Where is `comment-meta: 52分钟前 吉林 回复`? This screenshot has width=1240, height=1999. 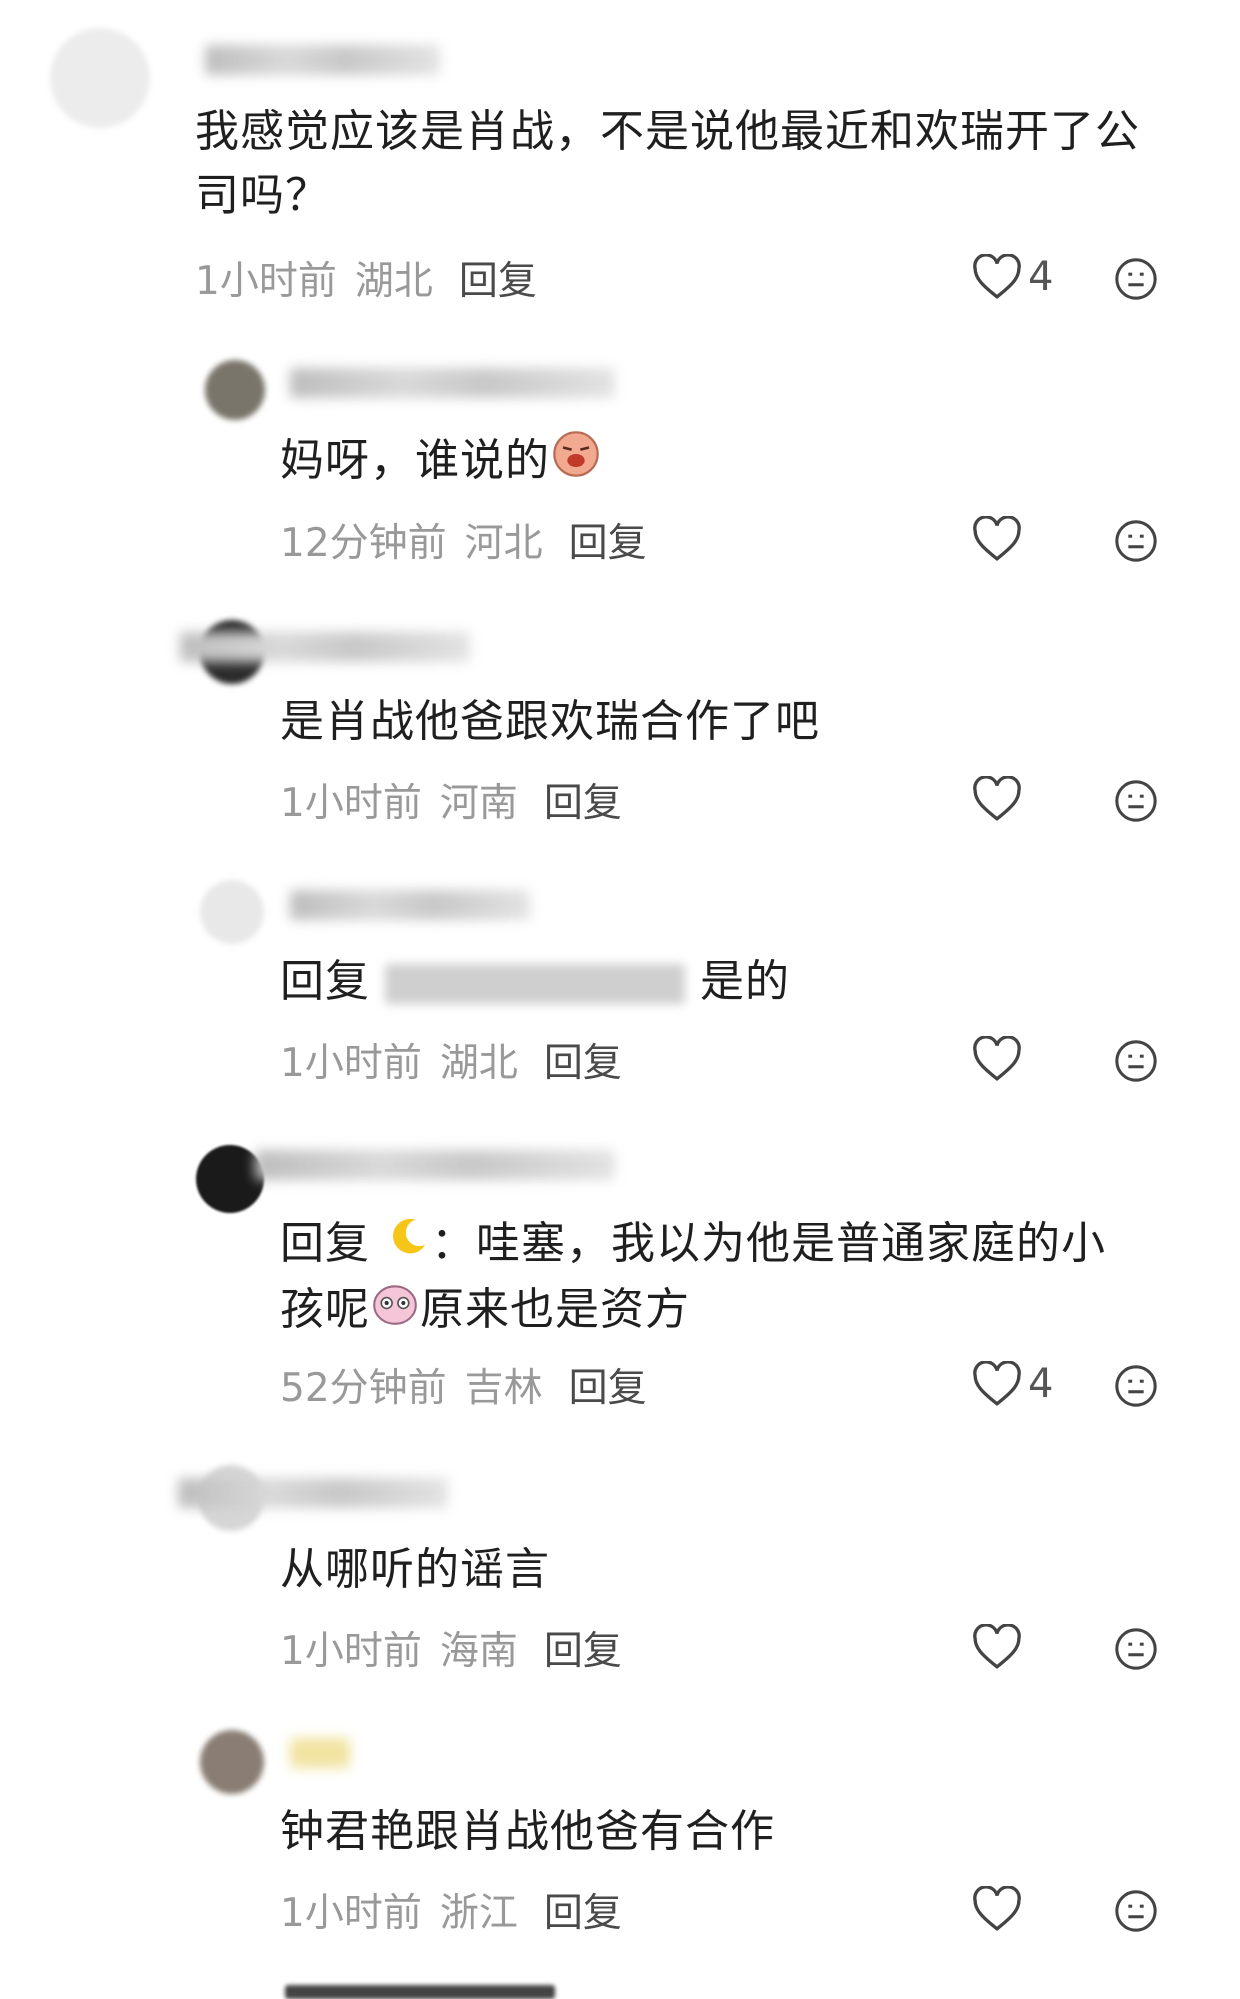 comment-meta: 52分钟前 吉林 回复 is located at coordinates (463, 1385).